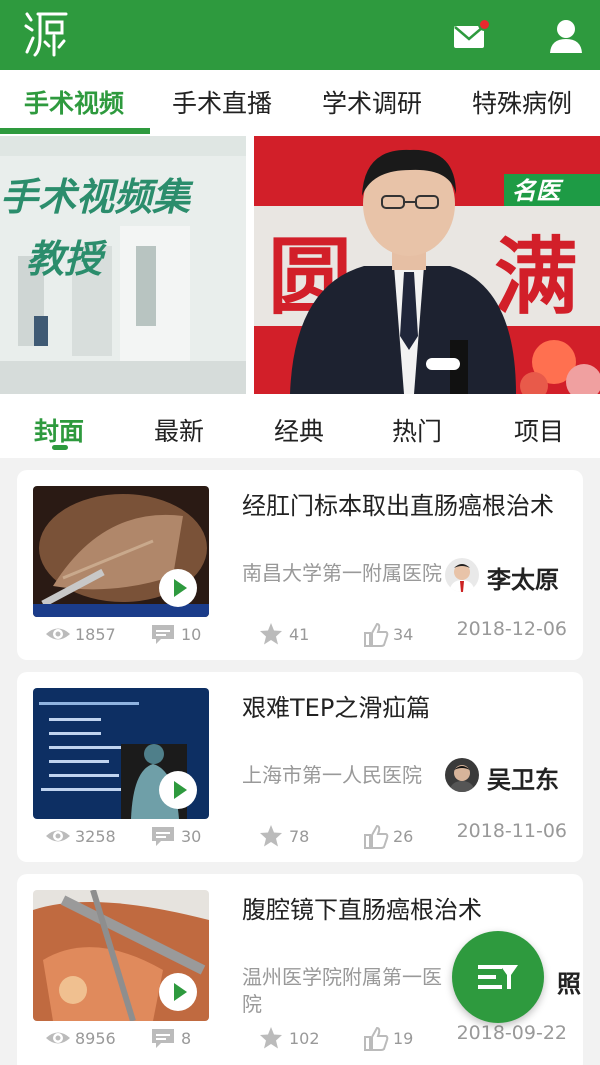 This screenshot has width=600, height=1065. Describe the element at coordinates (75, 131) in the screenshot. I see `active-tab-indicator` at that location.